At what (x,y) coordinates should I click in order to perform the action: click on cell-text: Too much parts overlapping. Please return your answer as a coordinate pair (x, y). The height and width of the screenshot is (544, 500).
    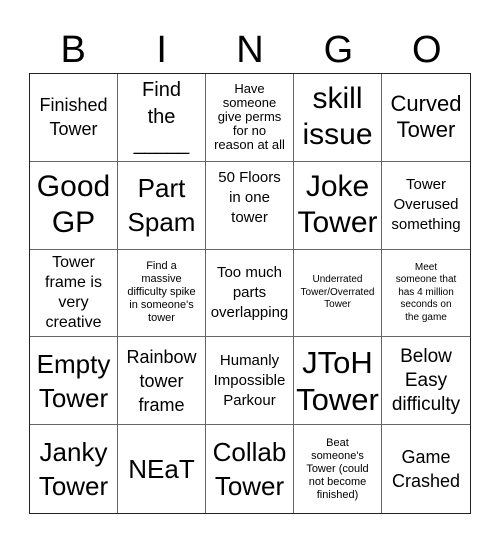
    Looking at the image, I should click on (249, 292).